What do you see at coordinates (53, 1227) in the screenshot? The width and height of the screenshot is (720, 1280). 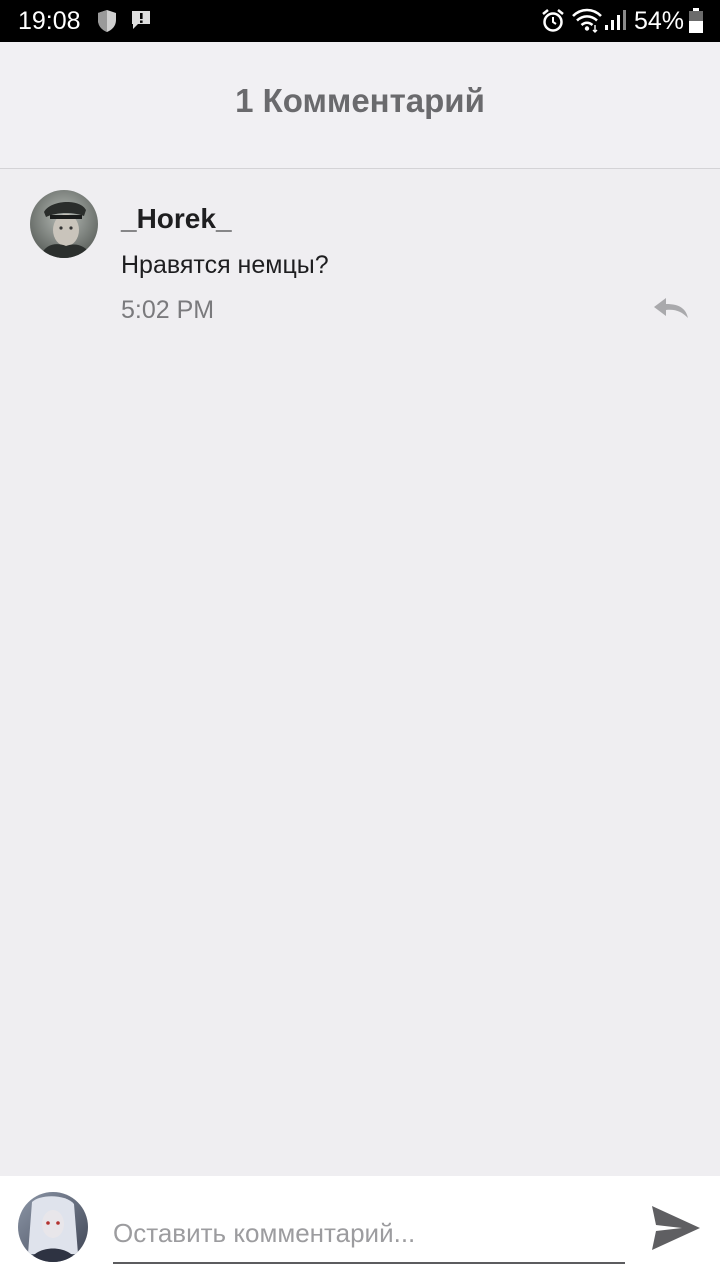 I see `current-user-avatar-icon` at bounding box center [53, 1227].